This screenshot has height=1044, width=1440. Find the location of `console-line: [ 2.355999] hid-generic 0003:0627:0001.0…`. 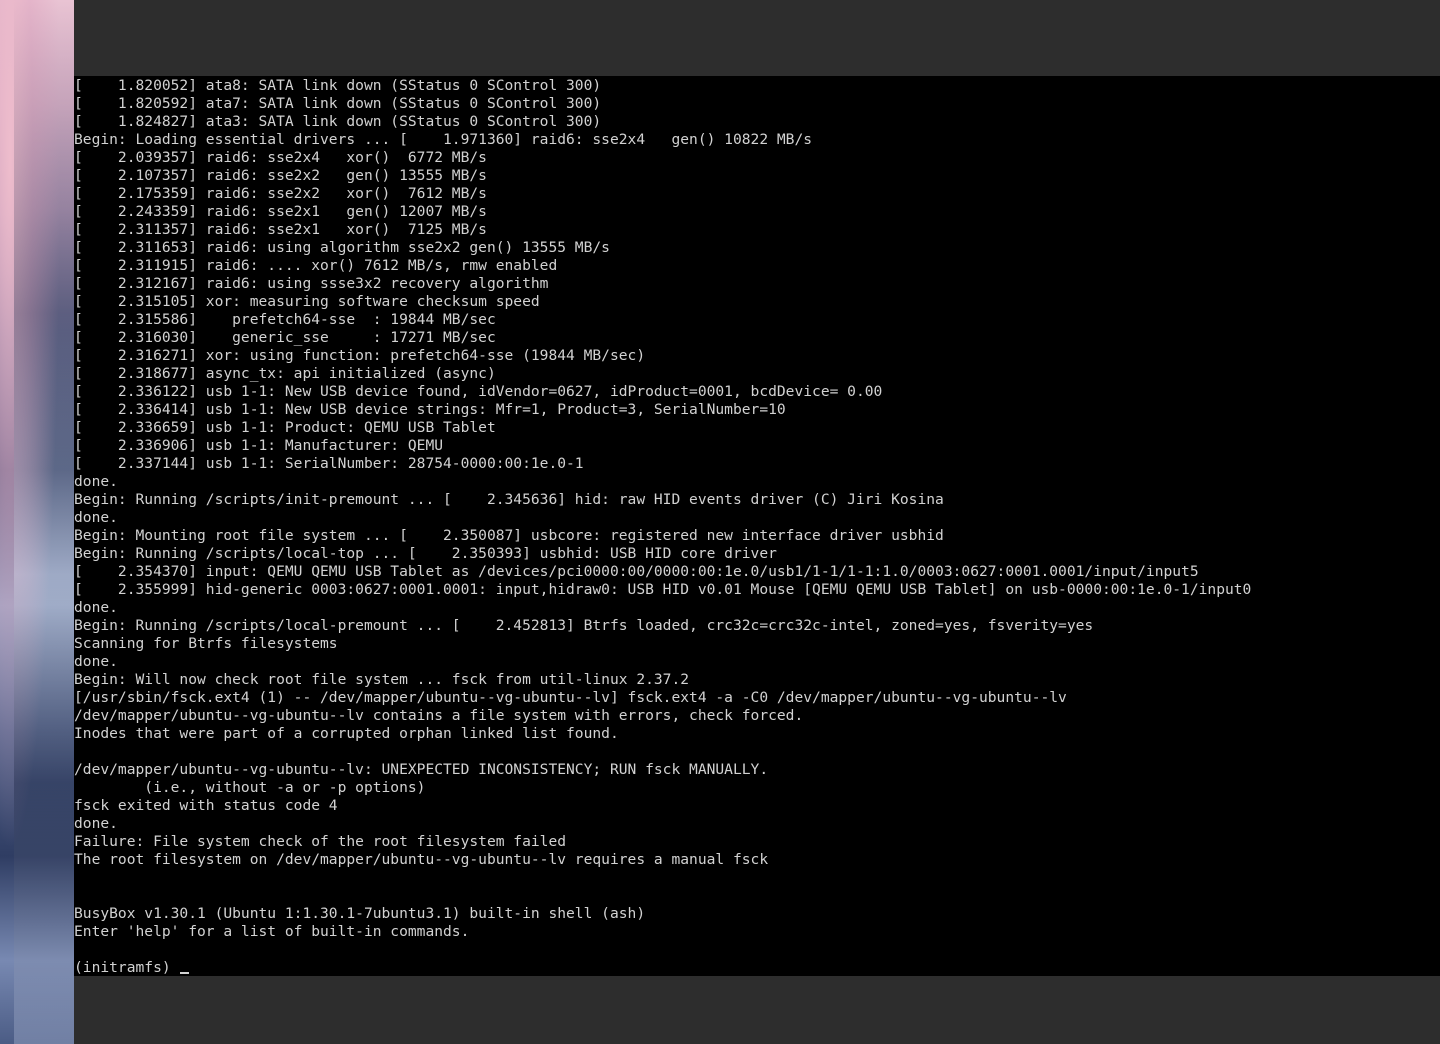

console-line: [ 2.355999] hid-generic 0003:0627:0001.0… is located at coordinates (663, 589).